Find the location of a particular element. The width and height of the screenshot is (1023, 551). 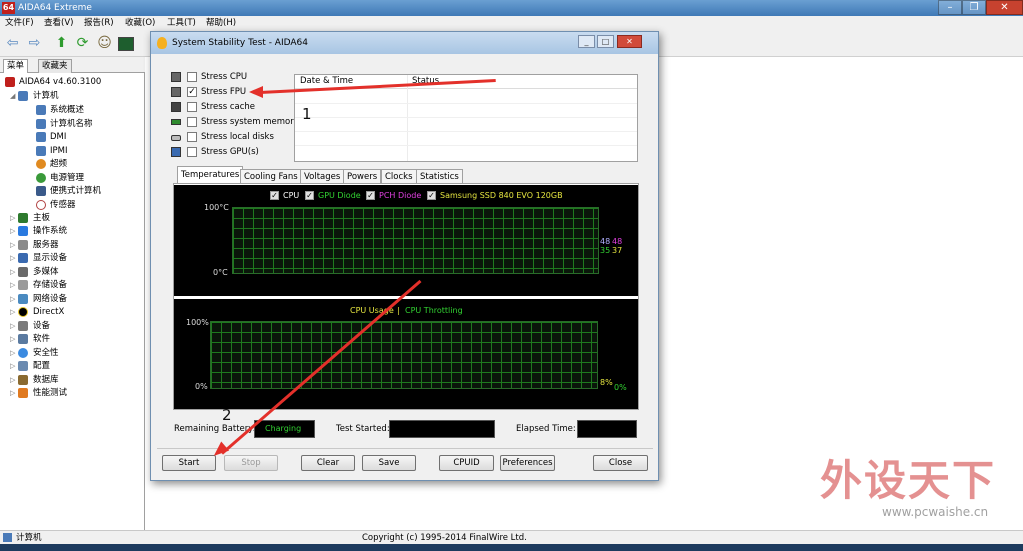

watermark: 外设天下 www.pcwaishe.cn is located at coordinates (920, 488).